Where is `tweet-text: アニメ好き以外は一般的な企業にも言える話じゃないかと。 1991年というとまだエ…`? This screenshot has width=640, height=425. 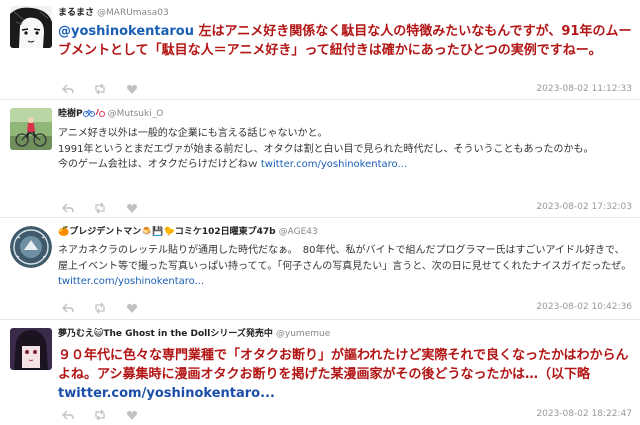 tweet-text: アニメ好き以外は一般的な企業にも言える話じゃないかと。 1991年というとまだエ… is located at coordinates (346, 149).